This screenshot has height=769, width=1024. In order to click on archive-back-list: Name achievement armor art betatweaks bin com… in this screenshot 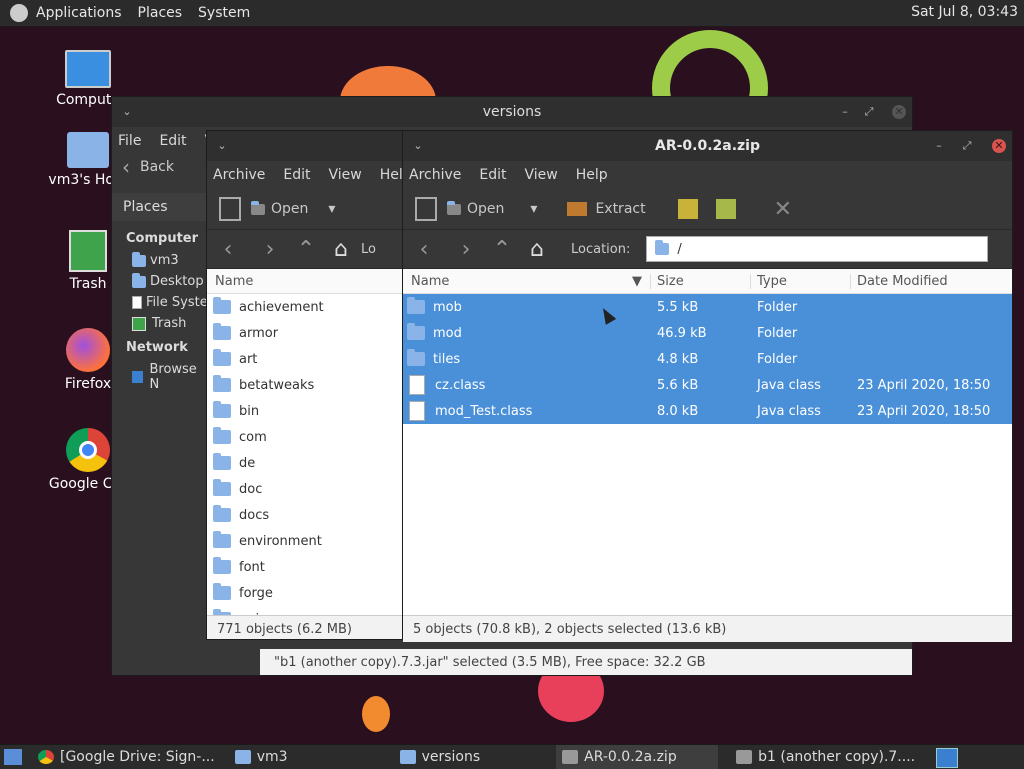, I will do `click(307, 442)`.